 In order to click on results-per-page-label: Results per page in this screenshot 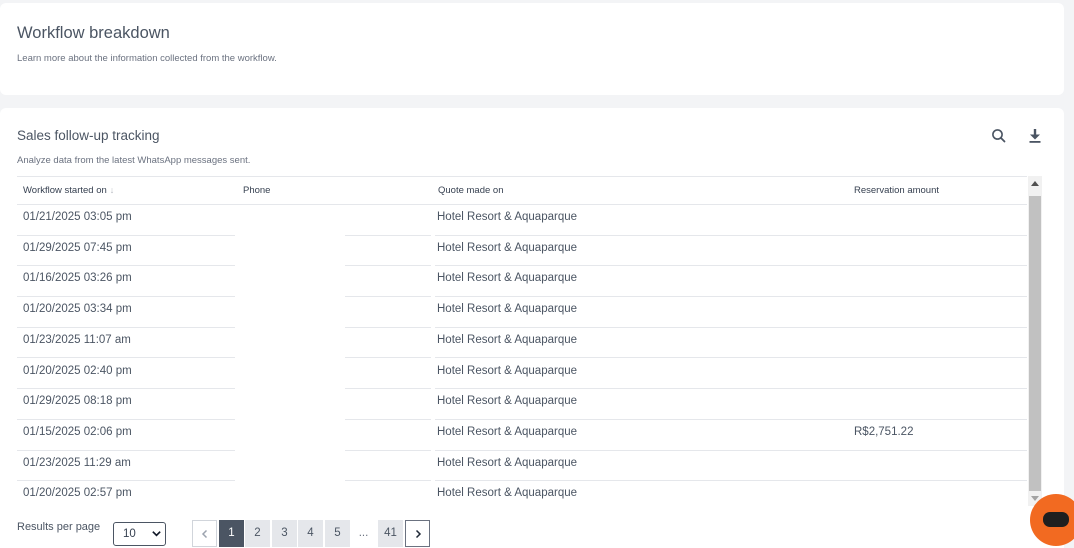, I will do `click(59, 527)`.